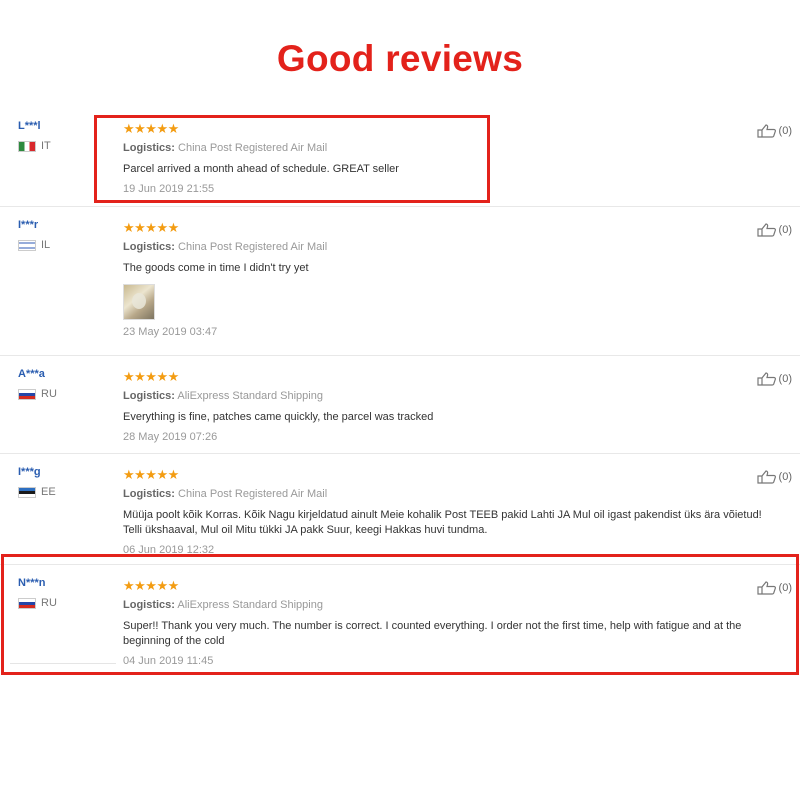 This screenshot has width=800, height=800. Describe the element at coordinates (37, 472) in the screenshot. I see `reviewer-name: I***g` at that location.